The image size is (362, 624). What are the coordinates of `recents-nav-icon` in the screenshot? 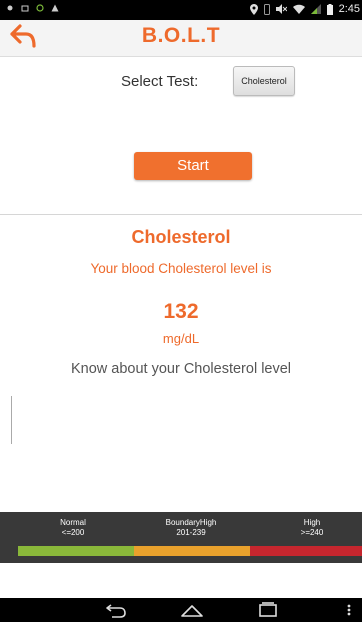 It's located at (268, 610).